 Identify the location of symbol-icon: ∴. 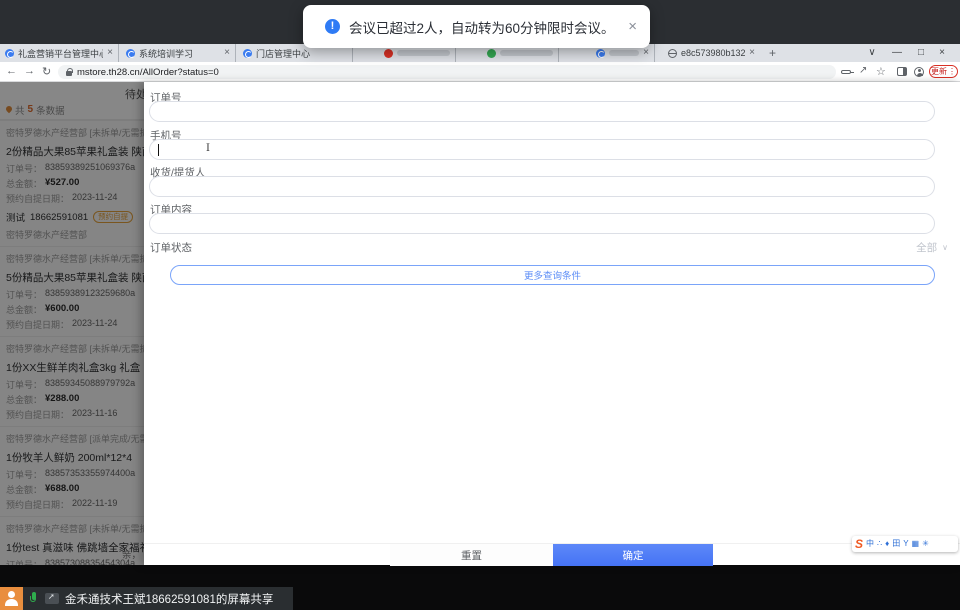
(879, 544).